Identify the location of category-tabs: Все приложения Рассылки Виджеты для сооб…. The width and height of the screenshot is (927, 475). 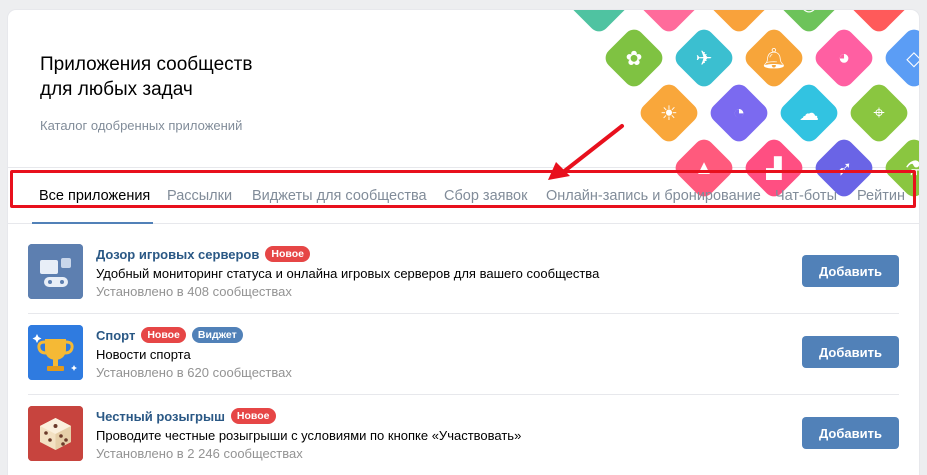
(463, 196).